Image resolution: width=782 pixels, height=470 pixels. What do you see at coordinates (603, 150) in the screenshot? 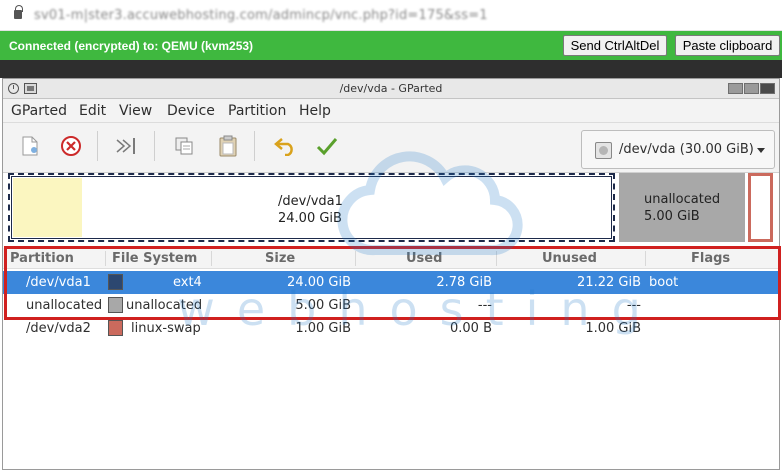
I see `disk-icon` at bounding box center [603, 150].